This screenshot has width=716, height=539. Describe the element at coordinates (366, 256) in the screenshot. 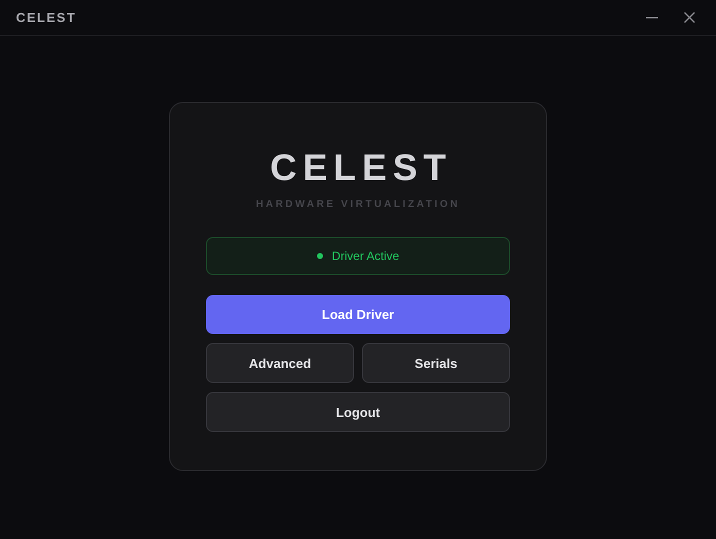

I see `status-label: Driver Active` at that location.